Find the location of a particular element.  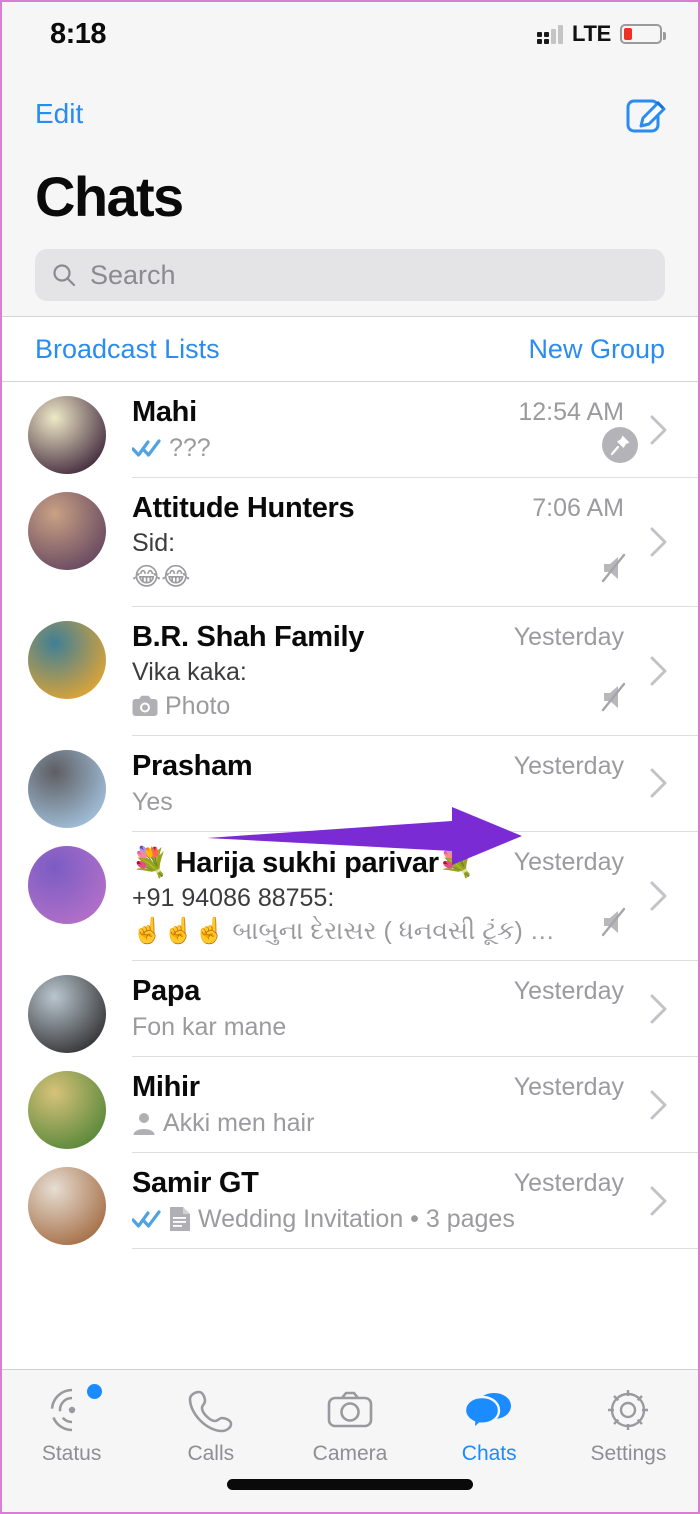

chat-list-item: Mihir Yesterday Akki men hair is located at coordinates (350, 1105).